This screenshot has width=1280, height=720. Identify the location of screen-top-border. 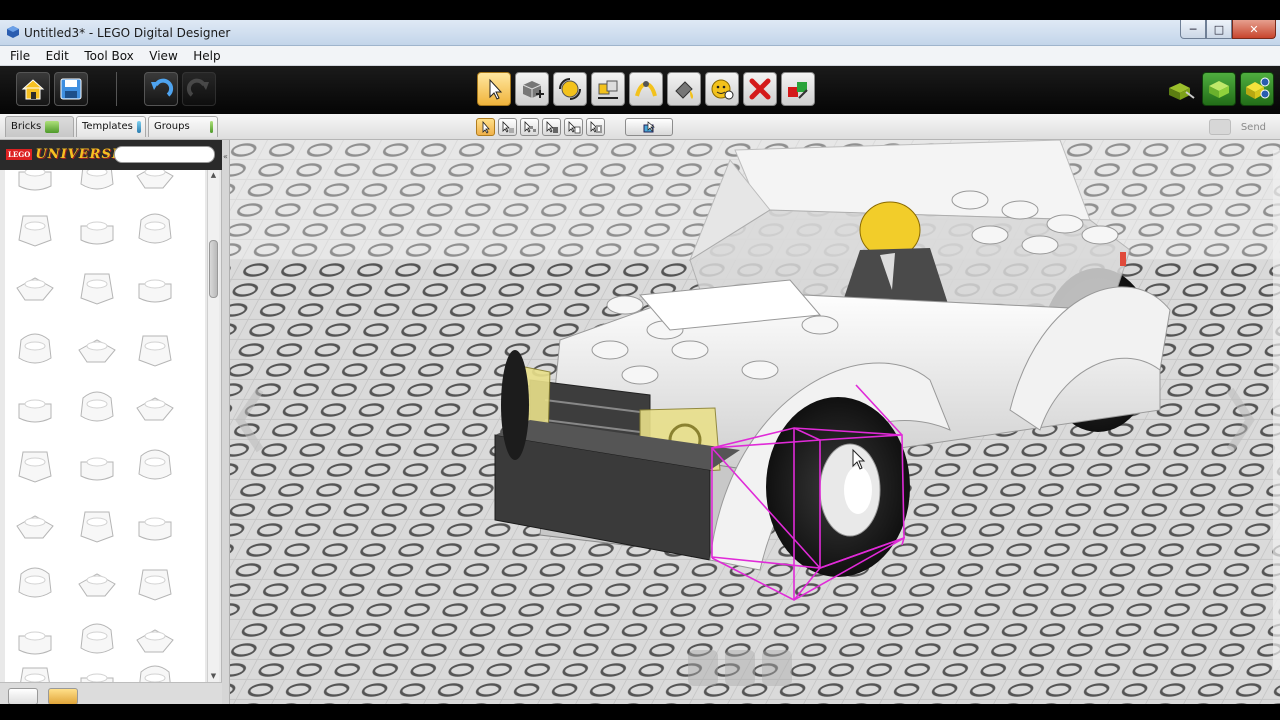
(640, 10).